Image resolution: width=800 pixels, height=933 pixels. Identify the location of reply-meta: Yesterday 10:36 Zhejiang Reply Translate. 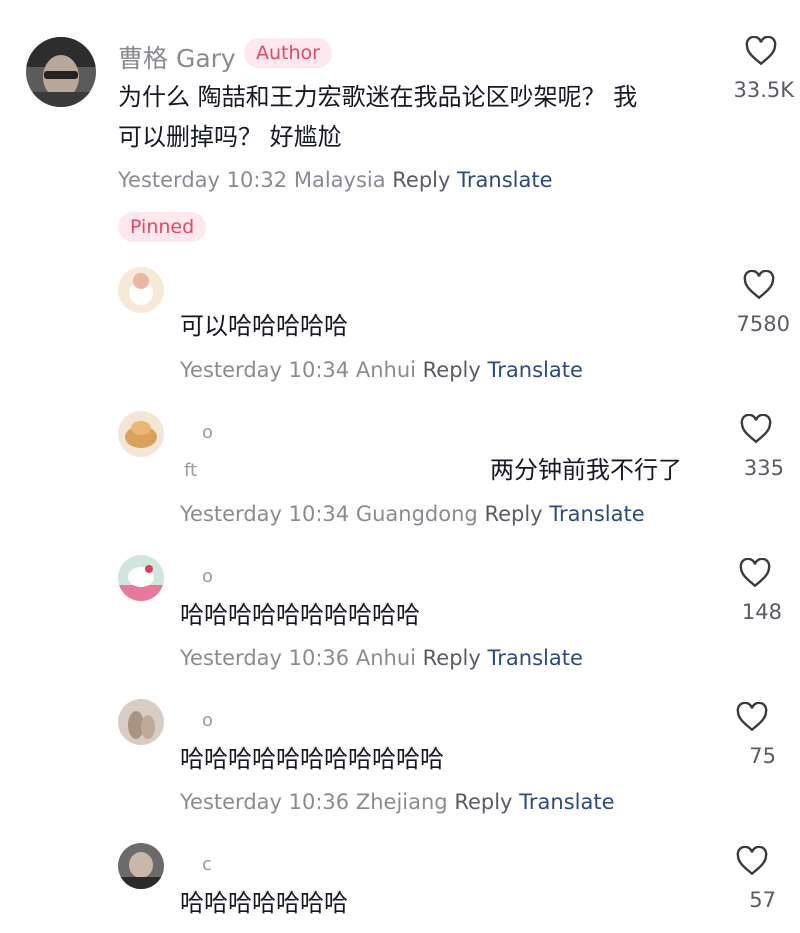
(397, 802).